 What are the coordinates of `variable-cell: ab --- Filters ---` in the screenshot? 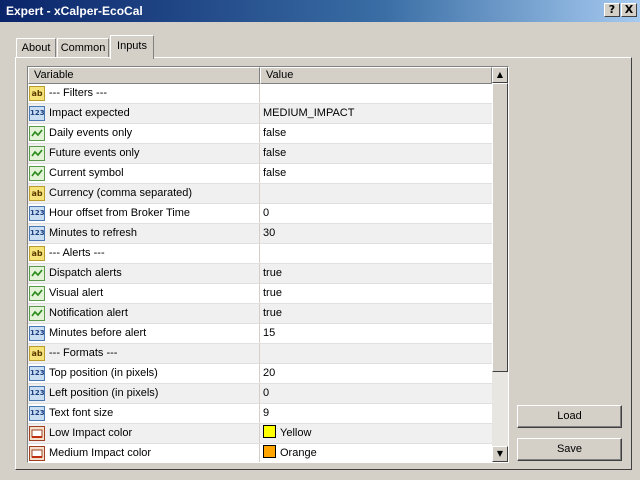 It's located at (144, 93).